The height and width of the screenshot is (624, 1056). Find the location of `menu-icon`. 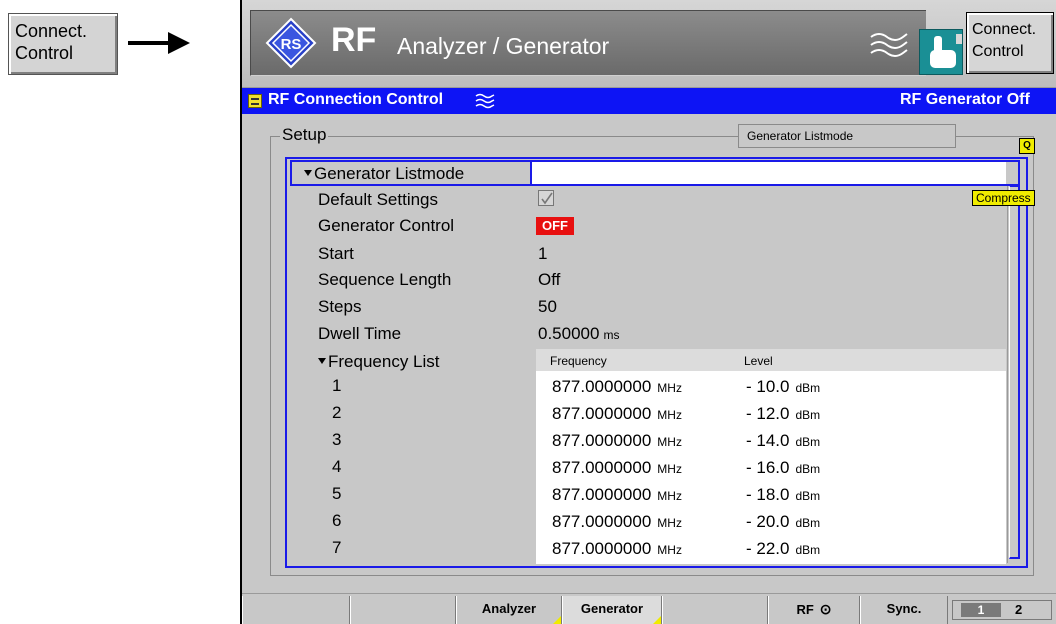

menu-icon is located at coordinates (255, 101).